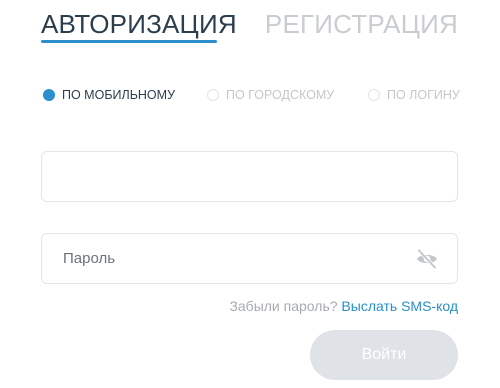  Describe the element at coordinates (249, 258) in the screenshot. I see `password-input: Пароль` at that location.